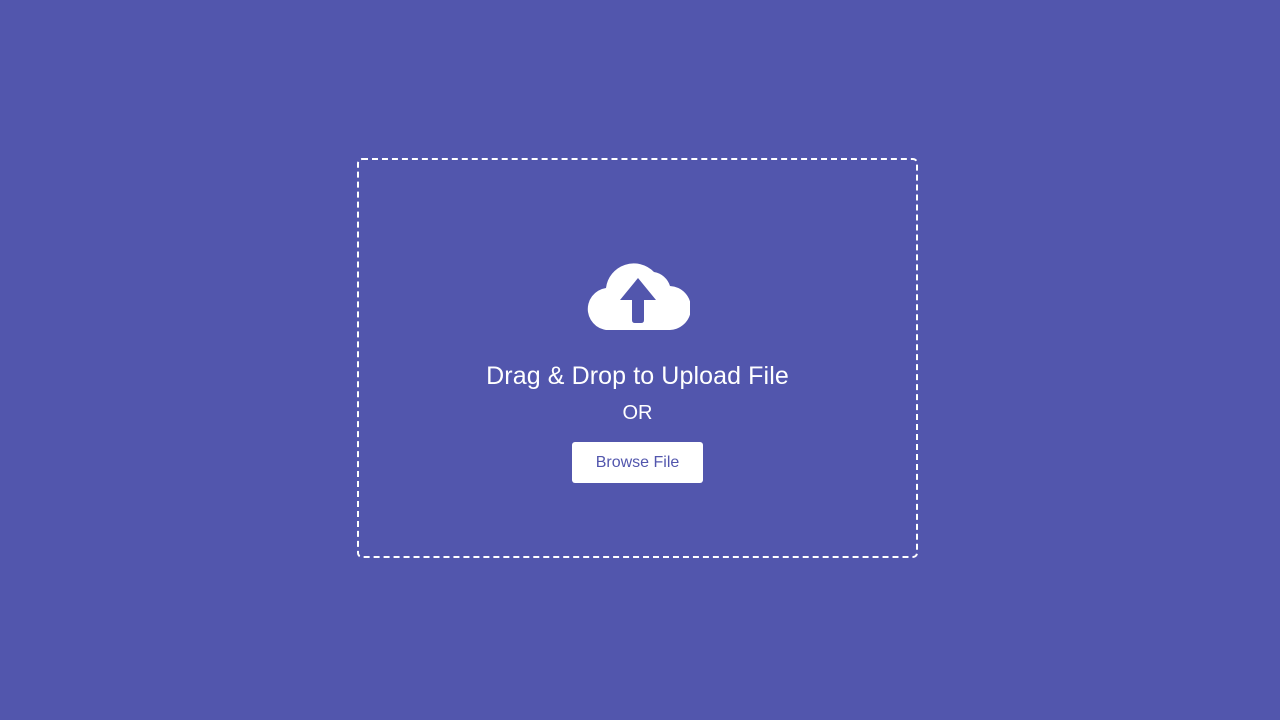  What do you see at coordinates (637, 376) in the screenshot?
I see `upload-title: Drag & Drop to Upload File` at bounding box center [637, 376].